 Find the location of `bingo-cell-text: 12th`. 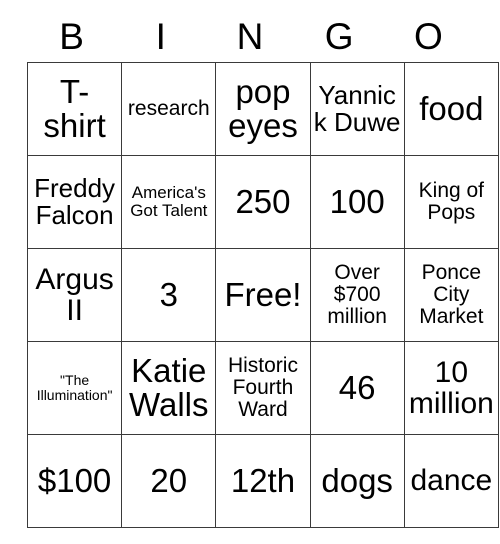

bingo-cell-text: 12th is located at coordinates (263, 480).